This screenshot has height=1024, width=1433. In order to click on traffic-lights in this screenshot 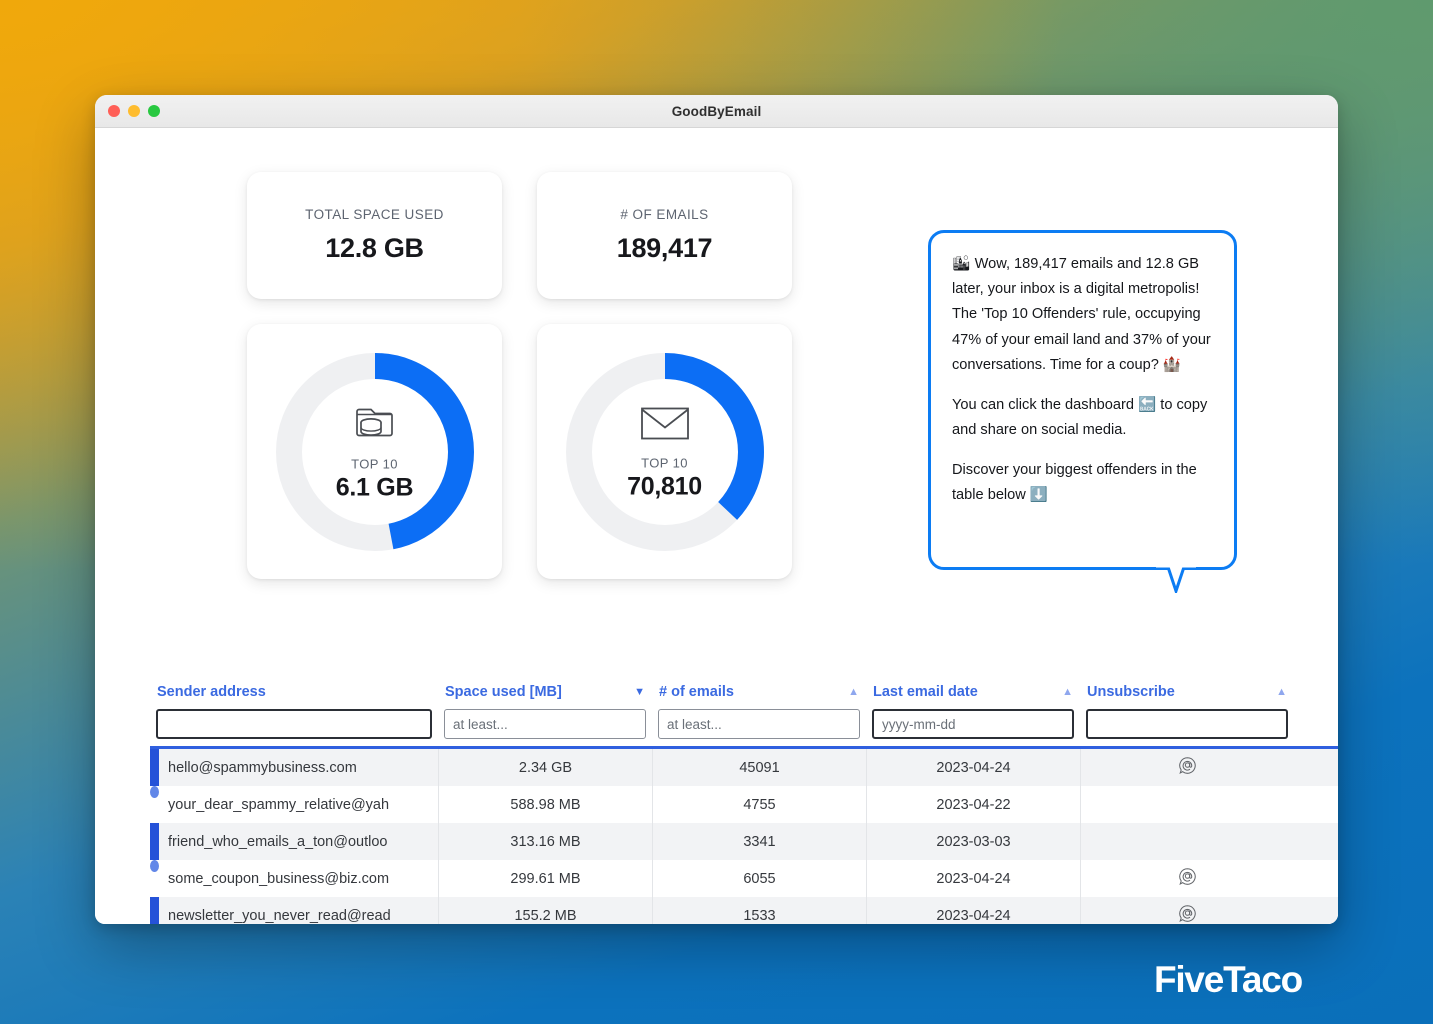, I will do `click(134, 111)`.